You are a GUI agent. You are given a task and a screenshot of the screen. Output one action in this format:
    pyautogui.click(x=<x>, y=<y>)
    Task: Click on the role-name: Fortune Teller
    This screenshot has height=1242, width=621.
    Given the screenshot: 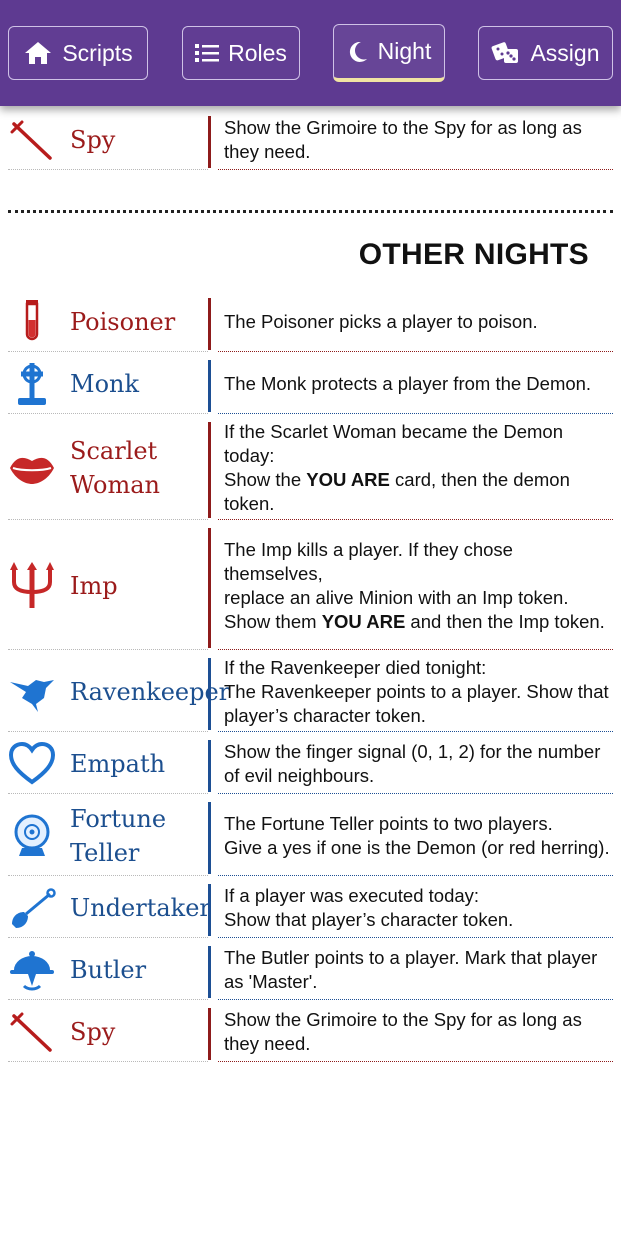 What is the action you would take?
    pyautogui.click(x=118, y=836)
    